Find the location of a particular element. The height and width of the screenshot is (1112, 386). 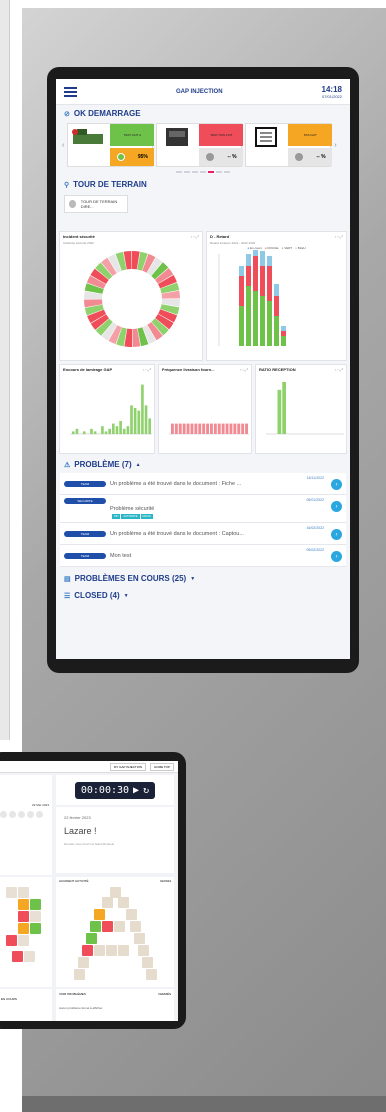

tablet2-tag: HOME TOP is located at coordinates (162, 766).